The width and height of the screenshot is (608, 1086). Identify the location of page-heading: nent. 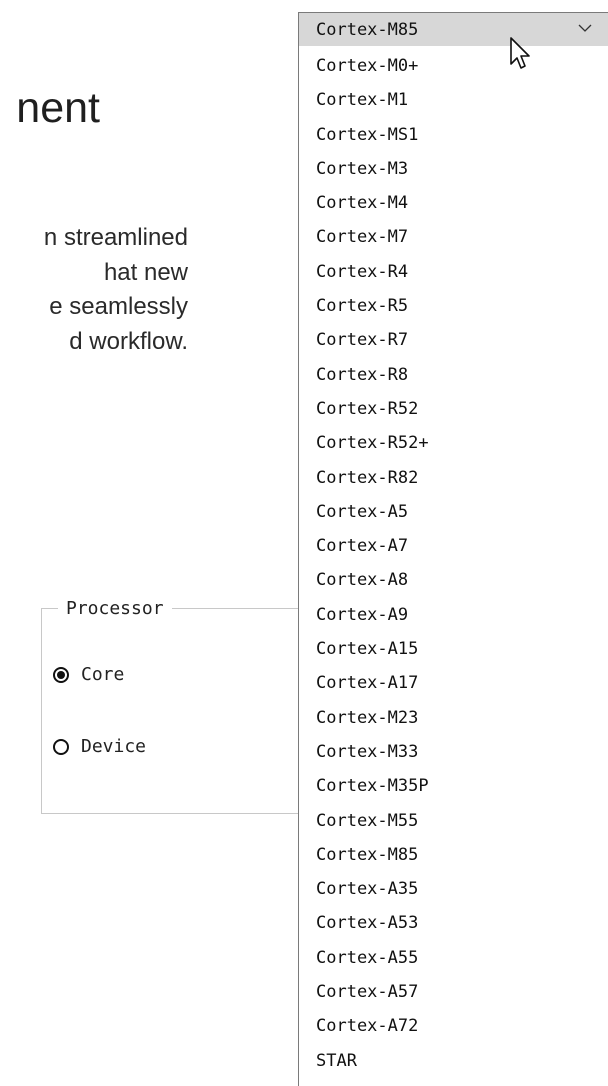
(149, 108).